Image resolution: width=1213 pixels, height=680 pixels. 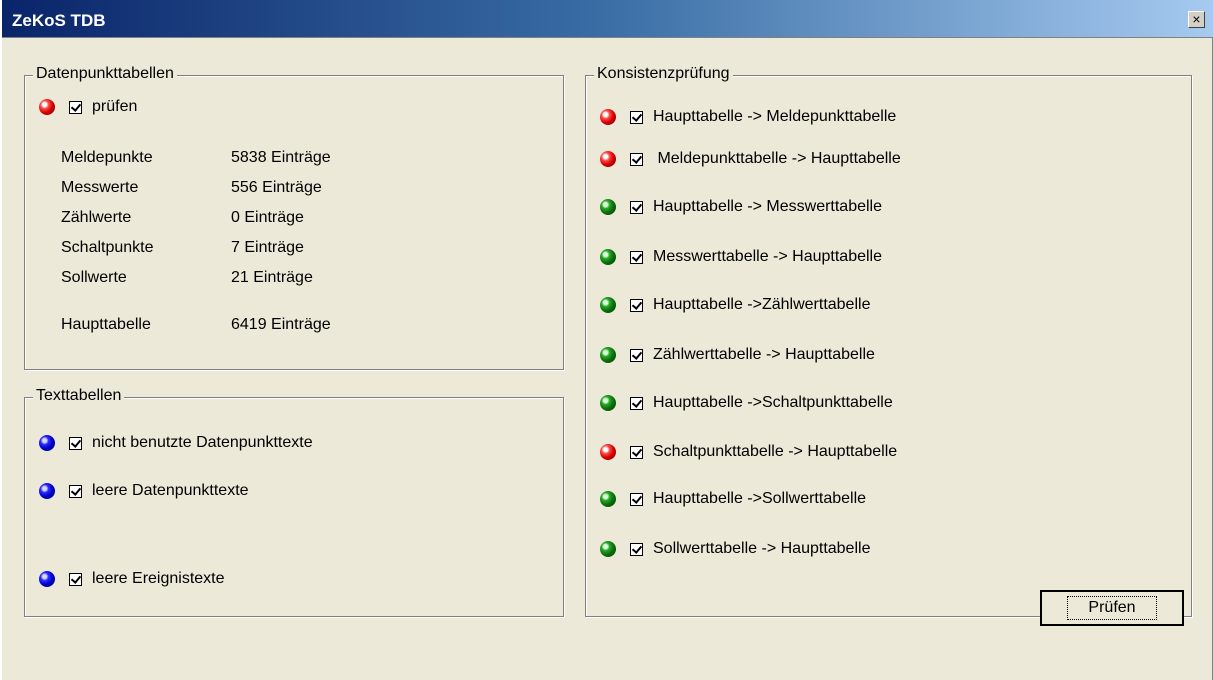 What do you see at coordinates (761, 549) in the screenshot?
I see `item-label: Sollwerttabelle -> Haupttabelle` at bounding box center [761, 549].